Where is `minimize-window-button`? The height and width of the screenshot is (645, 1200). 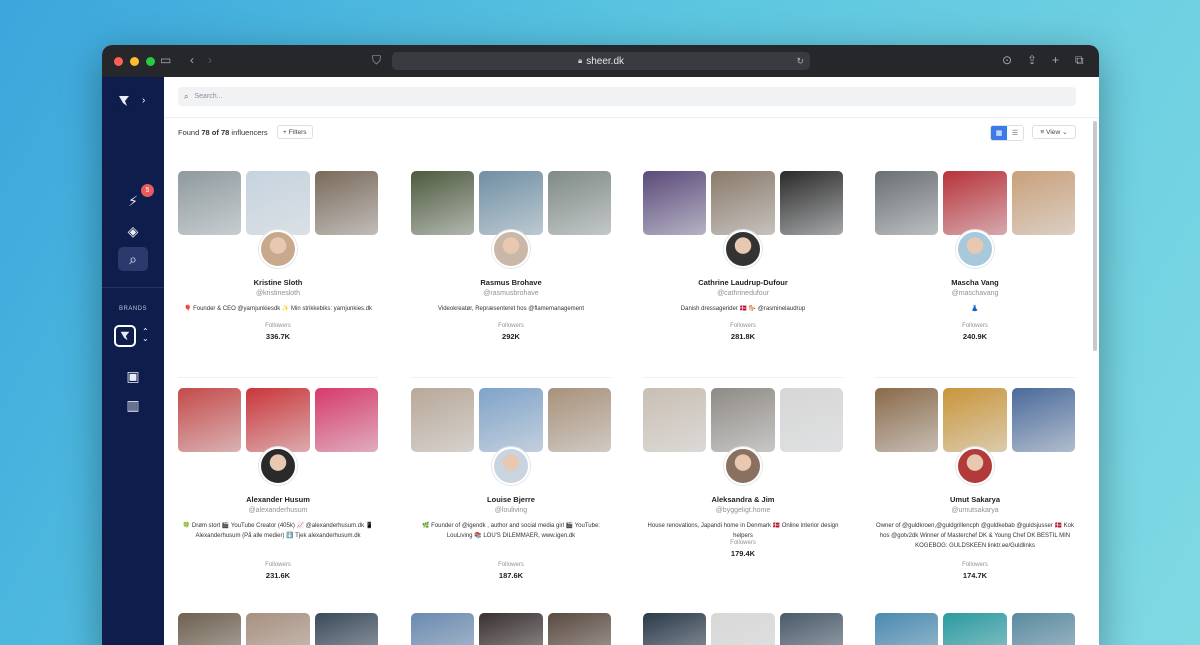
minimize-window-button is located at coordinates (134, 61).